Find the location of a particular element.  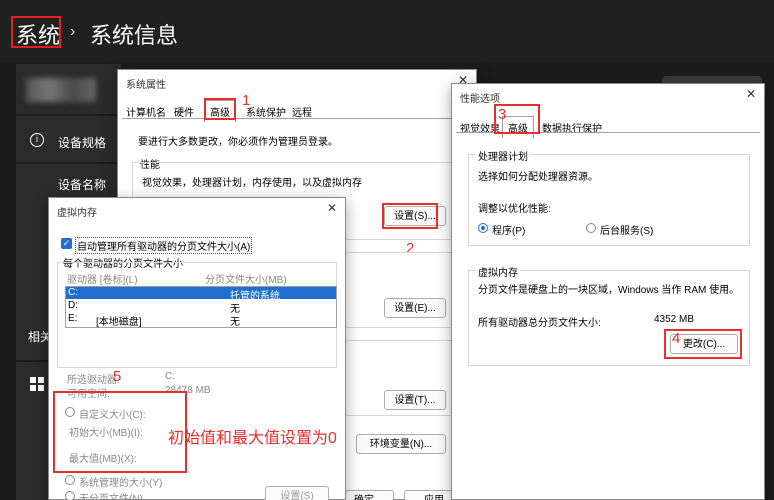

auto-manage-checkbox: ✓ is located at coordinates (66, 243).